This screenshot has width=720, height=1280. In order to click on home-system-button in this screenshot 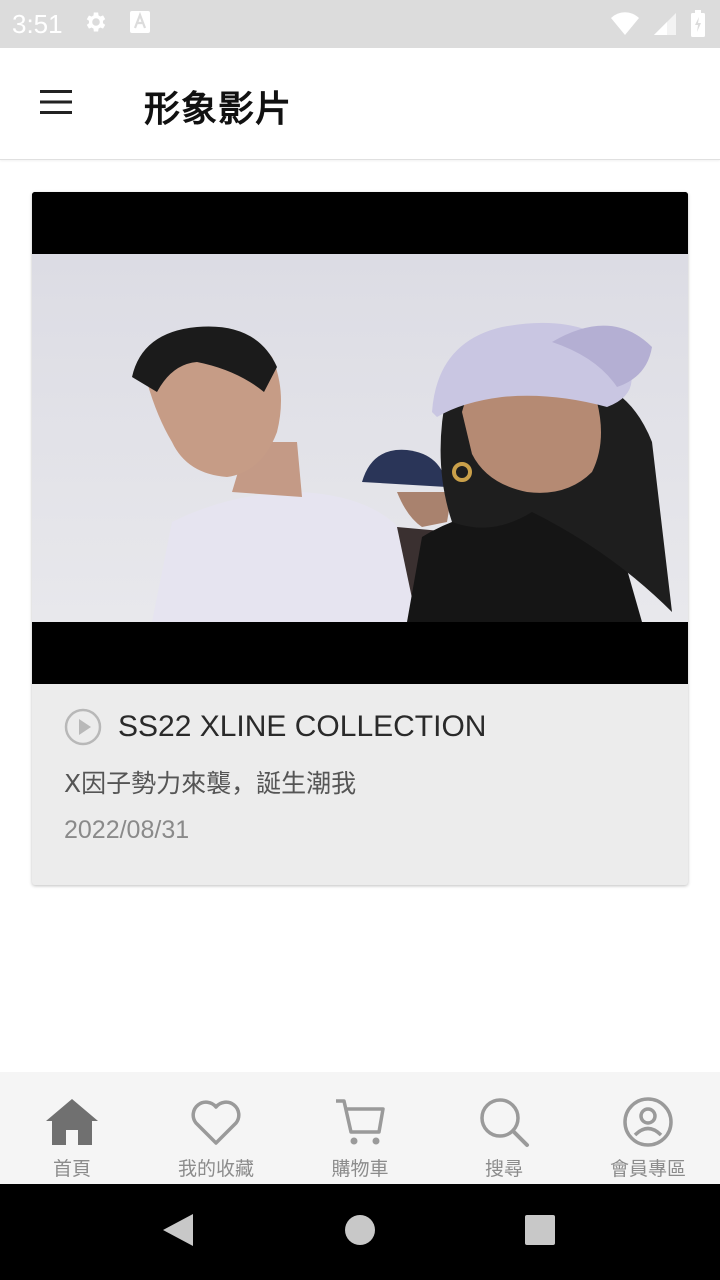, I will do `click(360, 1232)`.